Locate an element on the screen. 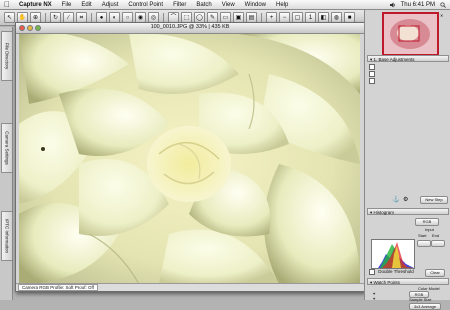 The image size is (450, 310). tab-camera-settings-label: Camera Settings is located at coordinates (7, 148).